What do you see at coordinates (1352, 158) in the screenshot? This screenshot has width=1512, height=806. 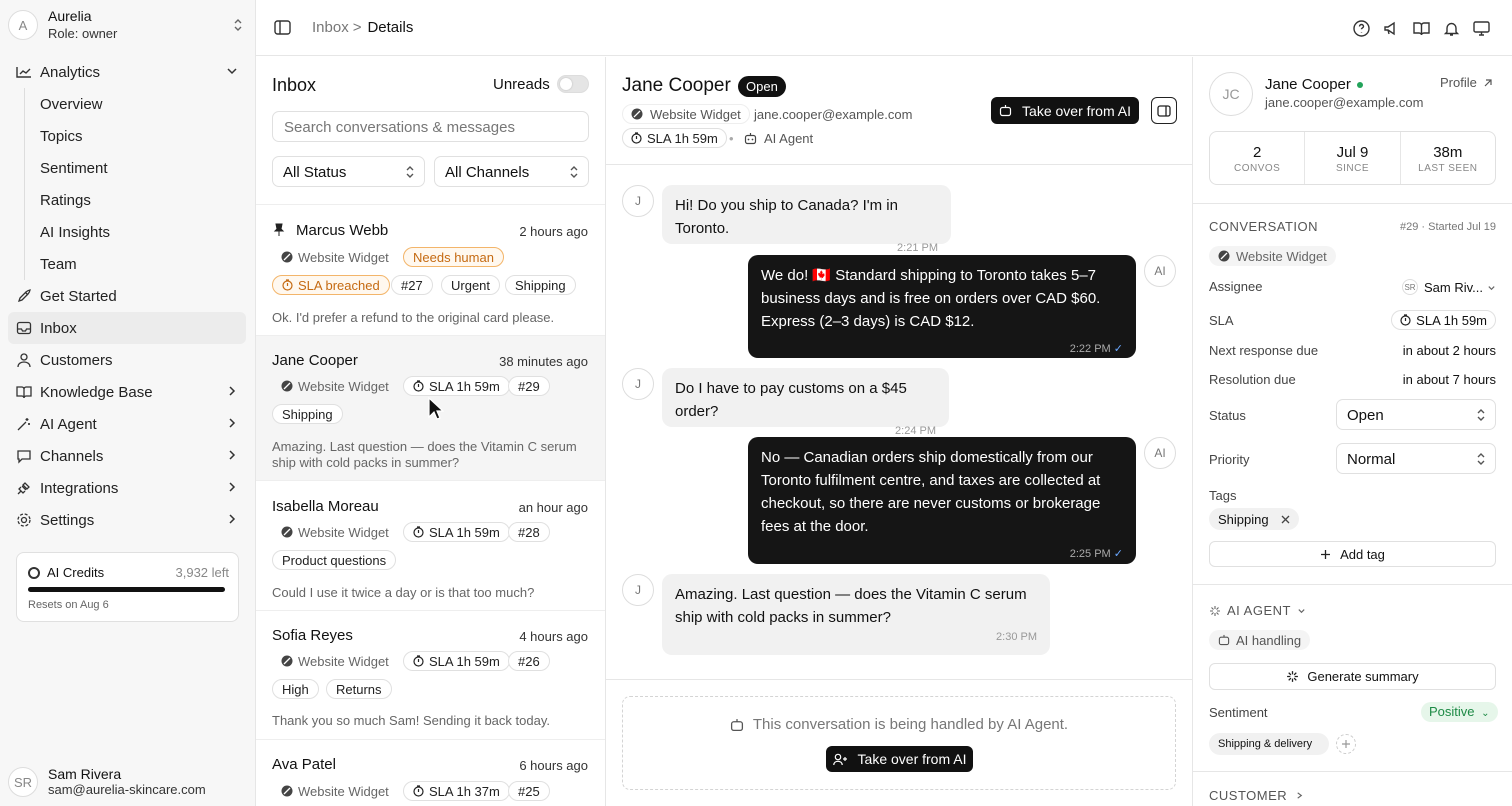 I see `contact-stats: 2 CONVOS Jul 9 SINCE 38m LAST SEEN` at bounding box center [1352, 158].